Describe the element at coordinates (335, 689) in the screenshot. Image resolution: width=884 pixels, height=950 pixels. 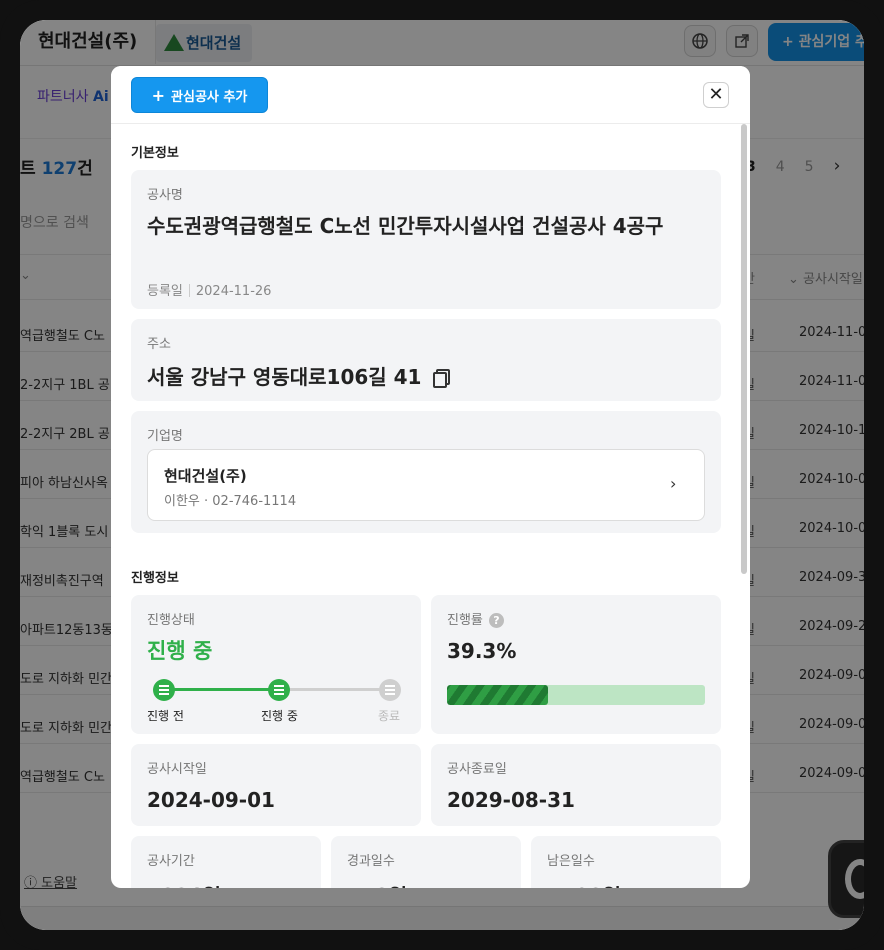
I see `progress-track-pending` at that location.